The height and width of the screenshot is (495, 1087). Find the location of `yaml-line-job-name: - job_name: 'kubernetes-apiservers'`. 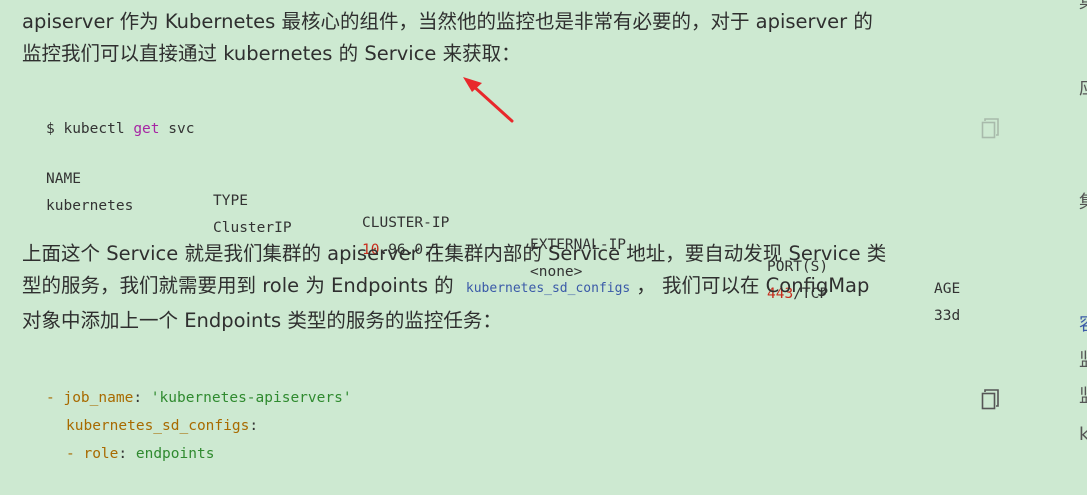

yaml-line-job-name: - job_name: 'kubernetes-apiservers' is located at coordinates (199, 398).